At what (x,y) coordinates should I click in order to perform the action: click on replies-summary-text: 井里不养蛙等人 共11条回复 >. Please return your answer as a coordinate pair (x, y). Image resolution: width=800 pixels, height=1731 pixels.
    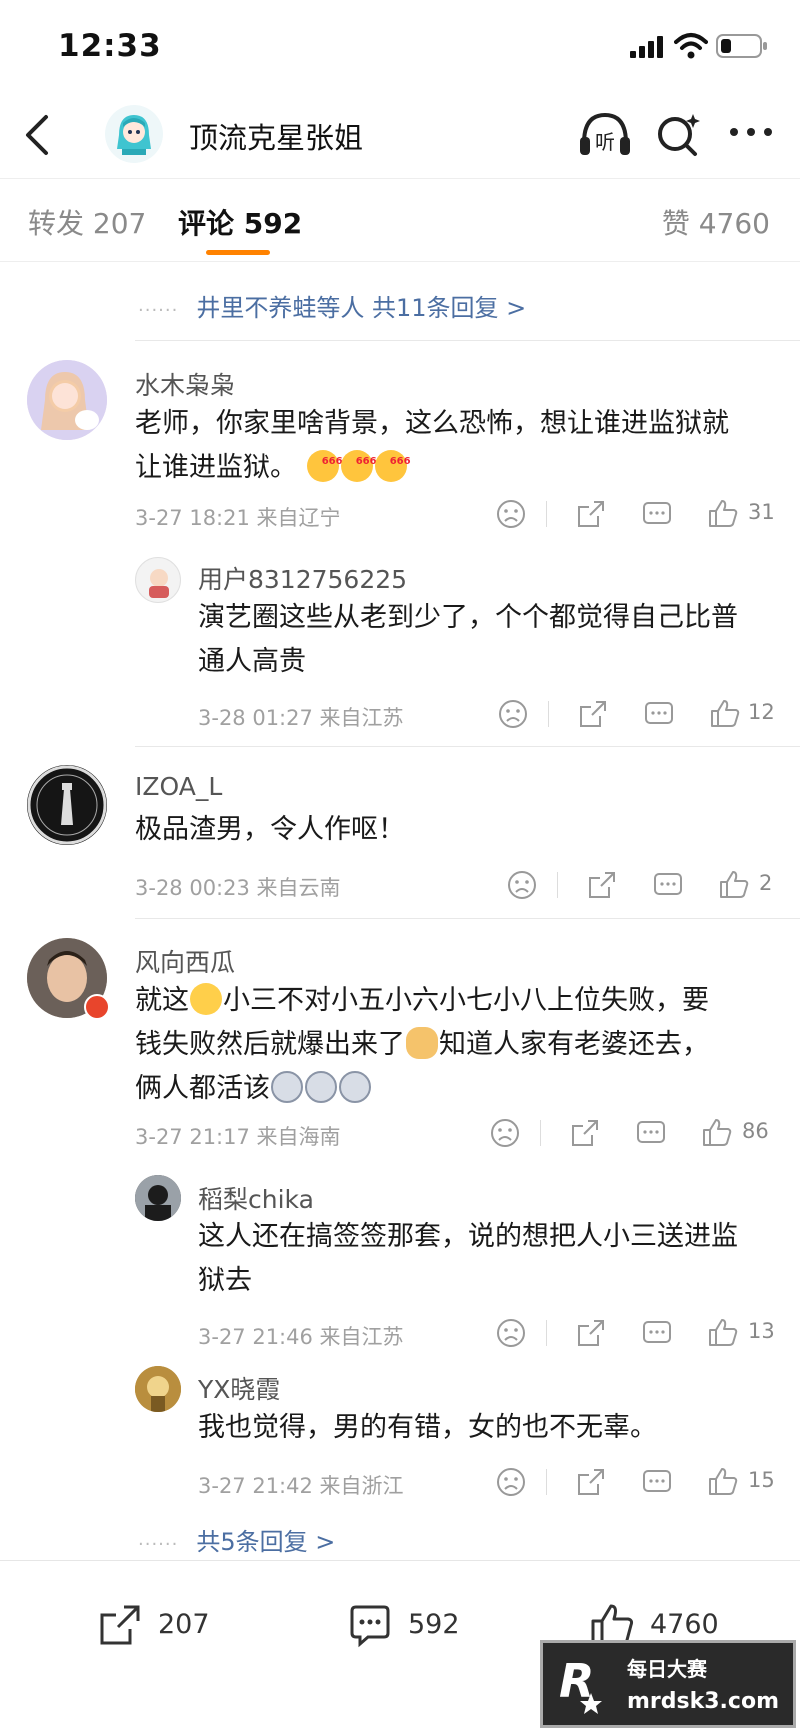
    Looking at the image, I should click on (361, 308).